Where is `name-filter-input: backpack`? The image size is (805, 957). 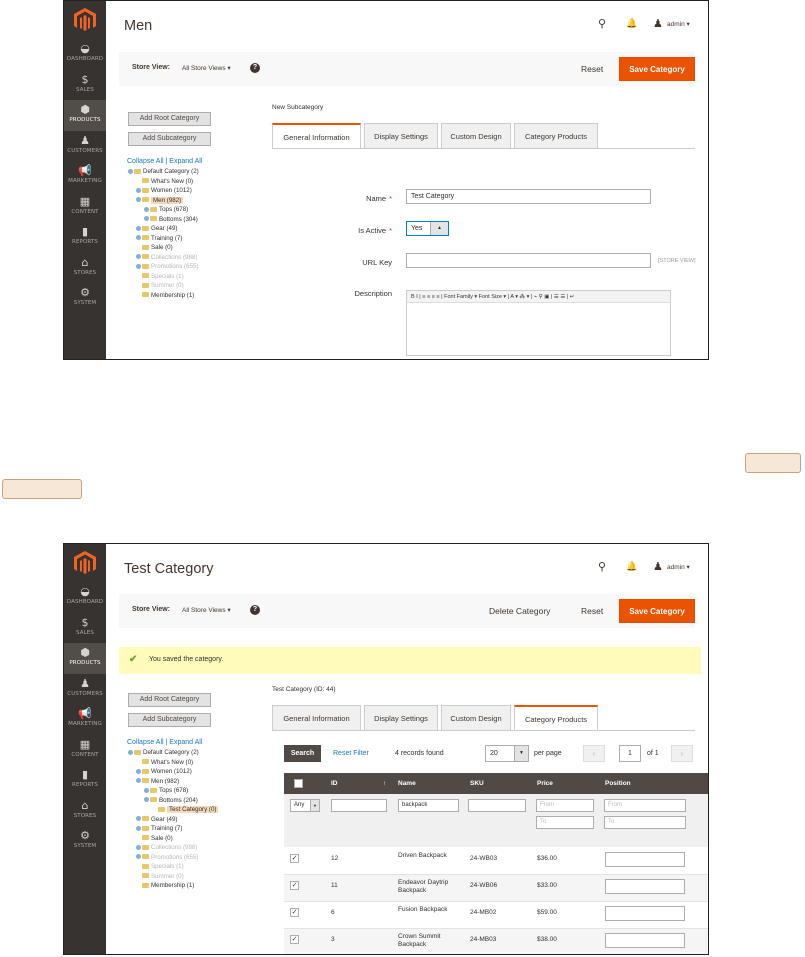
name-filter-input: backpack is located at coordinates (428, 805).